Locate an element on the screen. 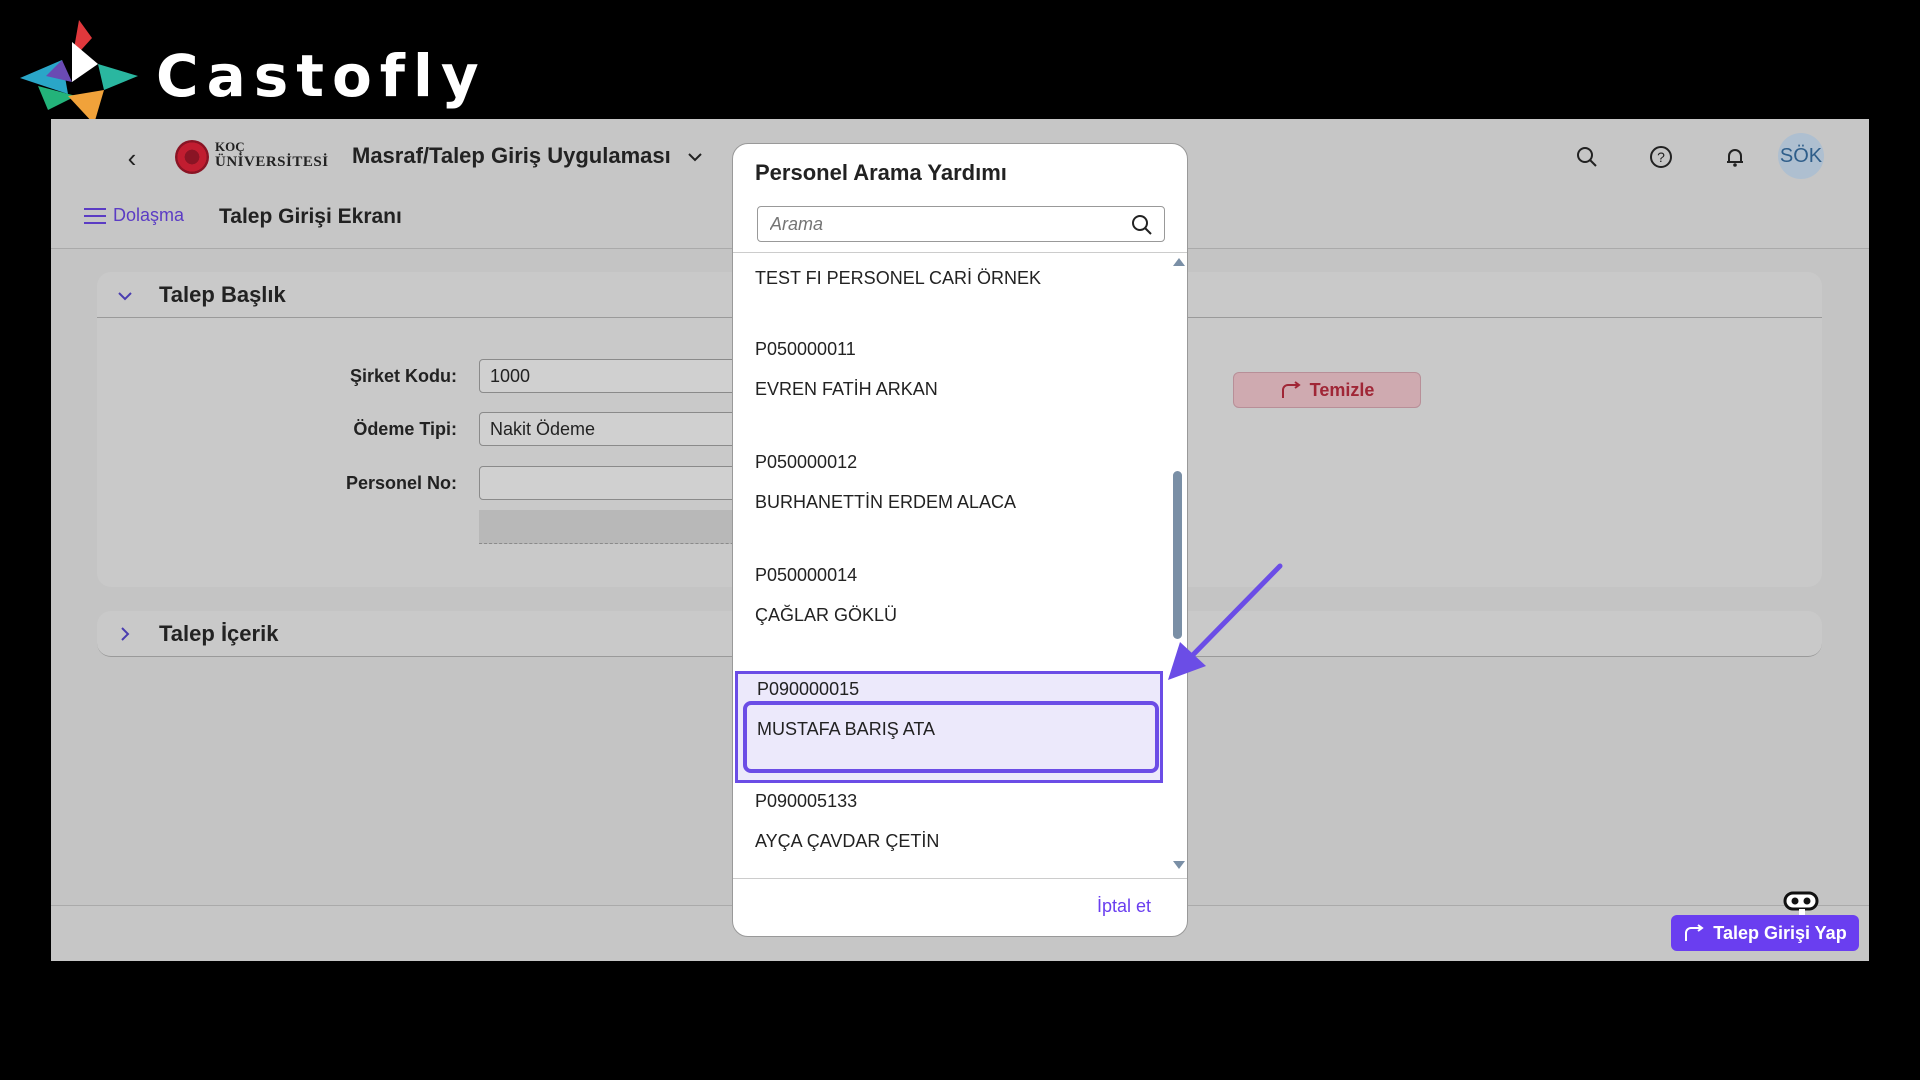 This screenshot has width=1920, height=1080. search-box is located at coordinates (961, 224).